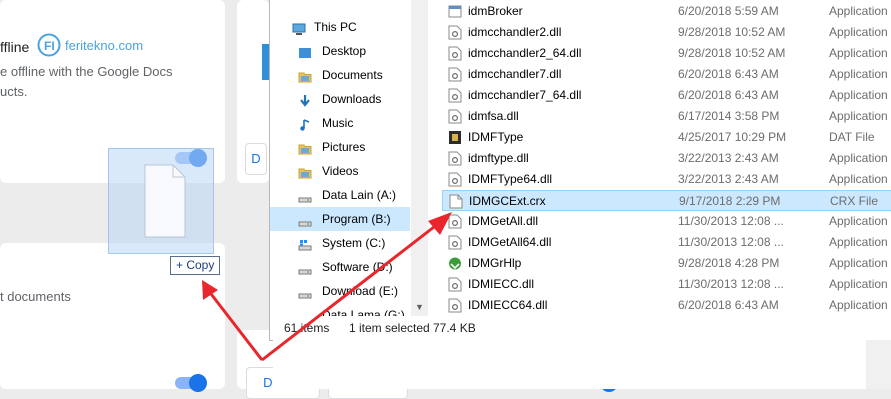  Describe the element at coordinates (340, 243) in the screenshot. I see `nav-item: System (C:)` at that location.